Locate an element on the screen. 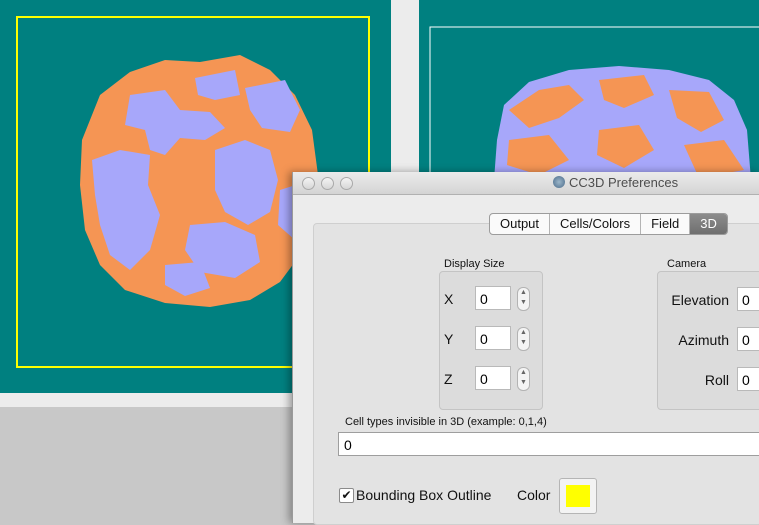  display-size-group: X 0 ▲ ▼ Y 0 ▲ ▼ Z 0 ▲ ▼ is located at coordinates (491, 340).